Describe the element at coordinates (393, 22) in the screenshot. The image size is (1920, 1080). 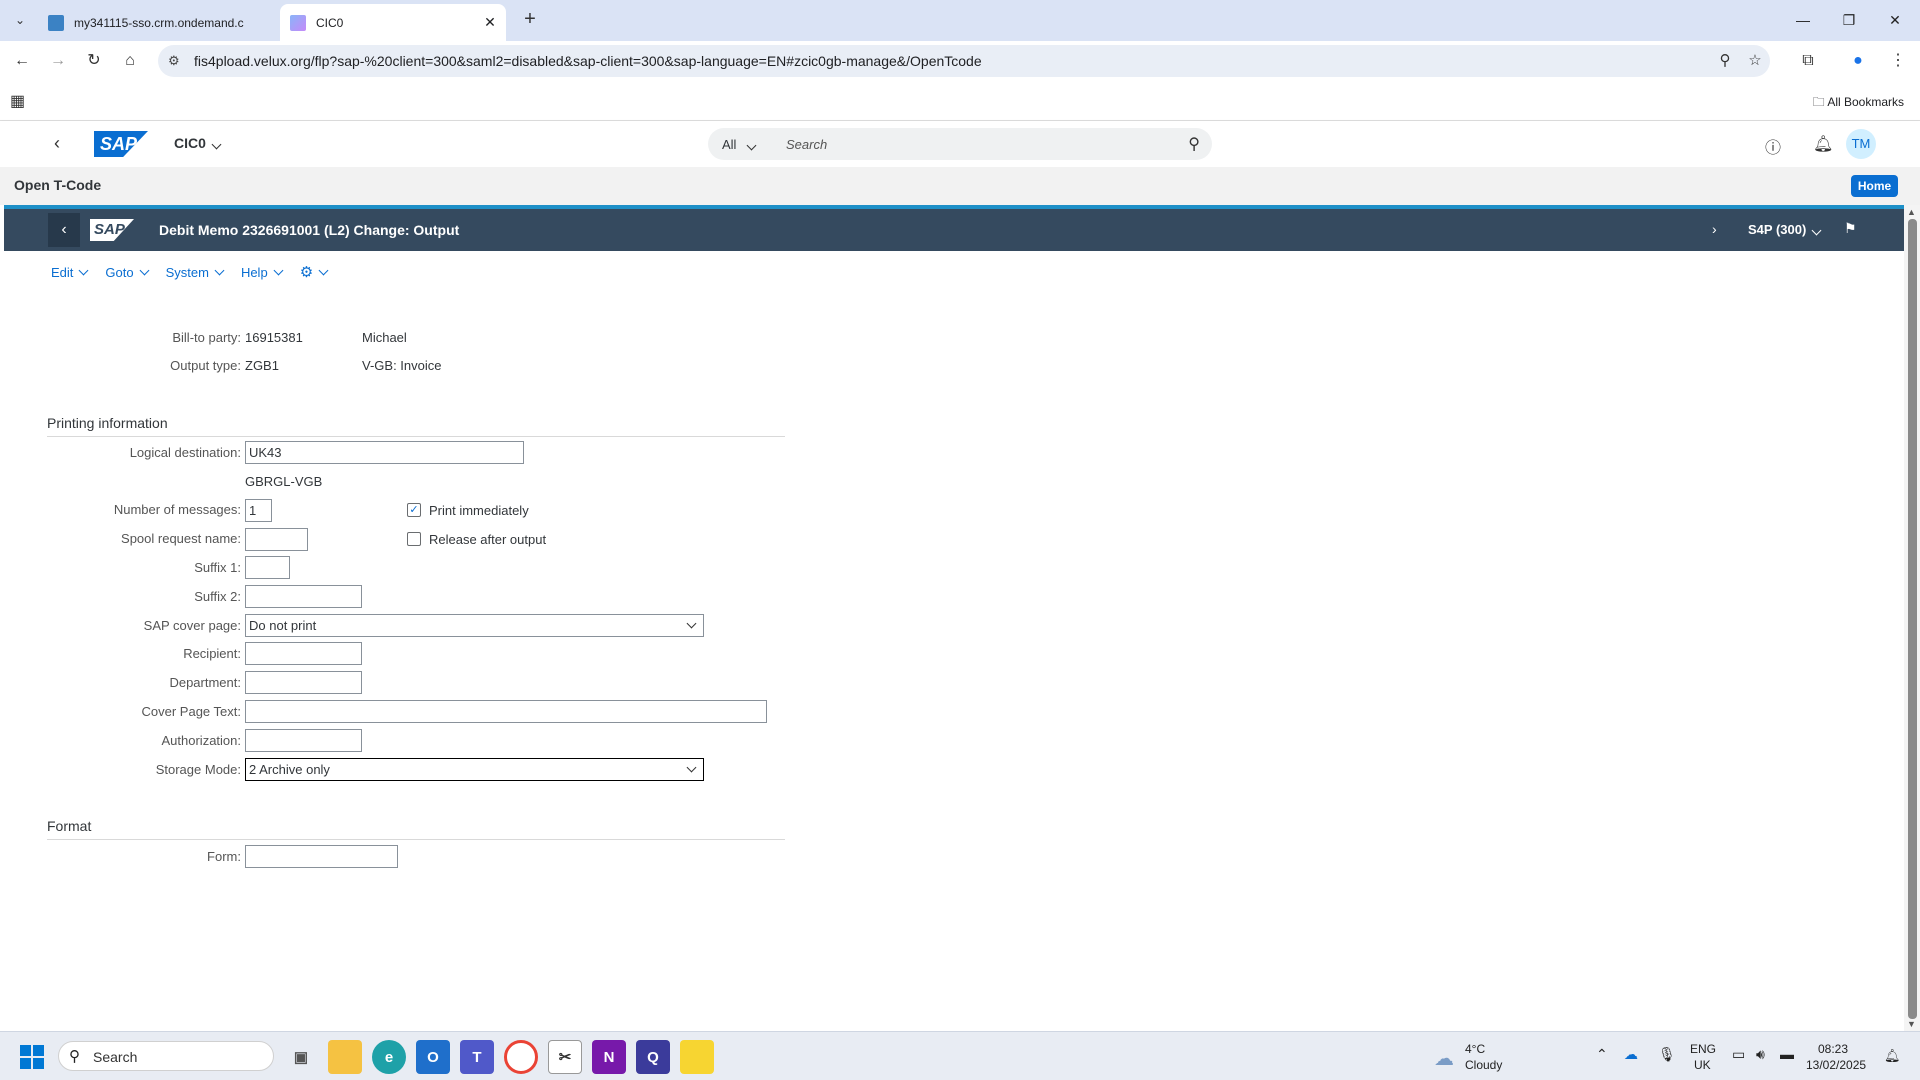
I see `browser-tab-cic0: CIC0 ✕` at that location.